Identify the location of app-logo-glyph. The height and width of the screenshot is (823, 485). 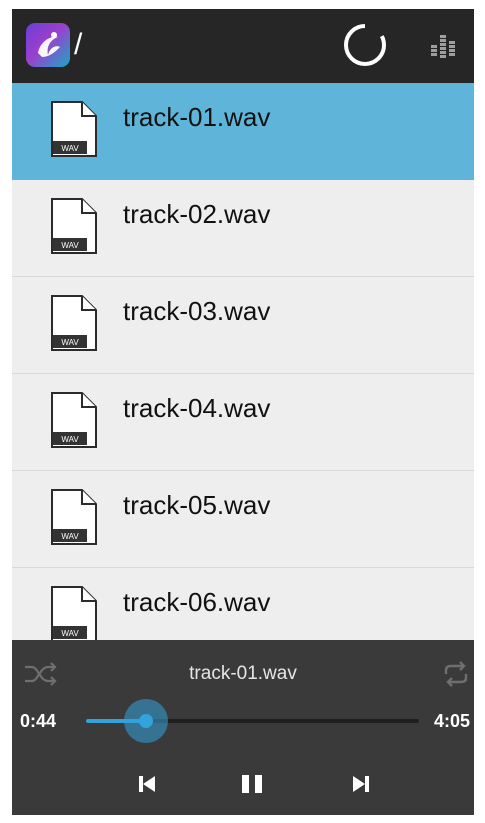
(49, 44).